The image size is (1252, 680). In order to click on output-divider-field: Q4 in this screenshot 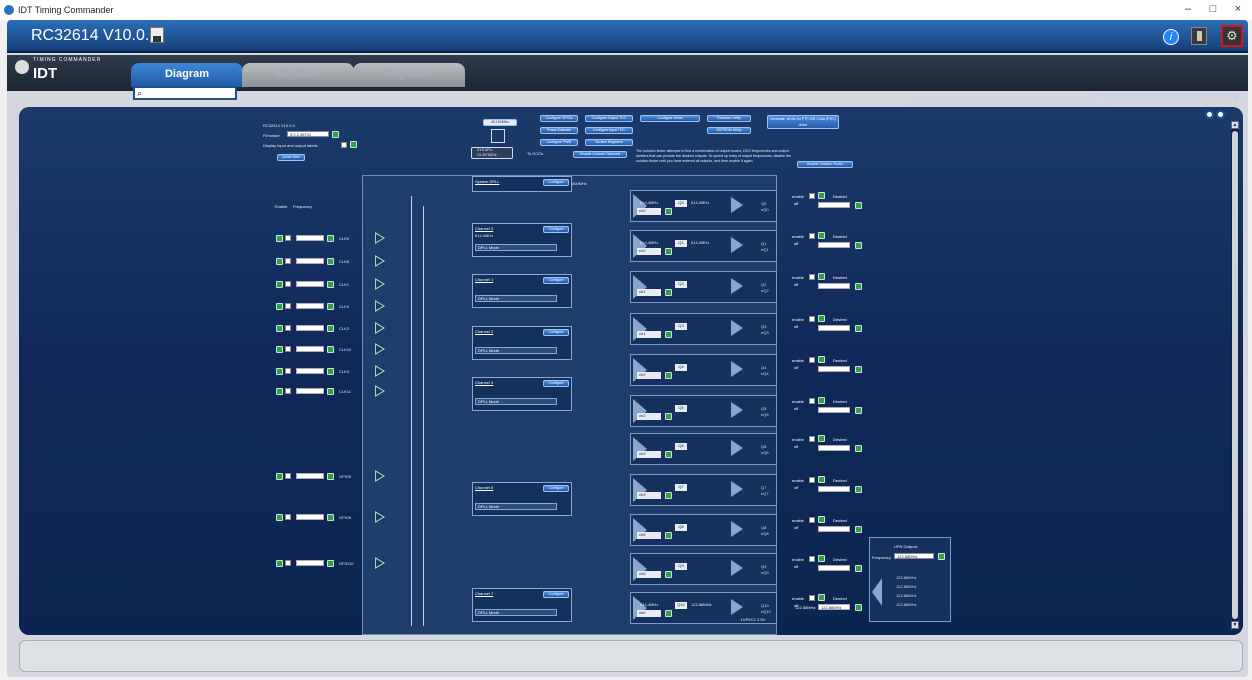, I will do `click(681, 367)`.